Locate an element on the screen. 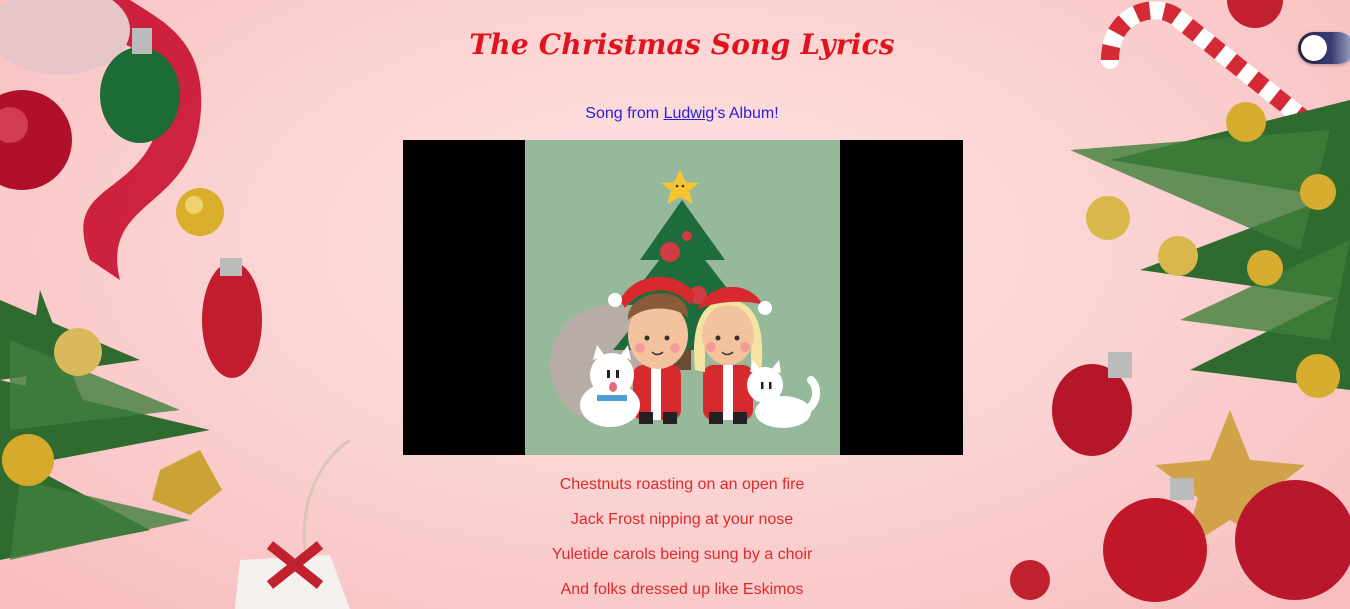 The image size is (1350, 609). lyric-line: Yuletide carols being sung by a choir is located at coordinates (682, 554).